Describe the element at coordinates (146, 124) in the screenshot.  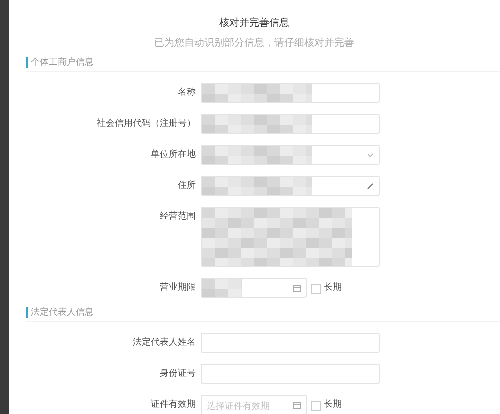
I see `field-label: 社会信用代码（注册号）` at that location.